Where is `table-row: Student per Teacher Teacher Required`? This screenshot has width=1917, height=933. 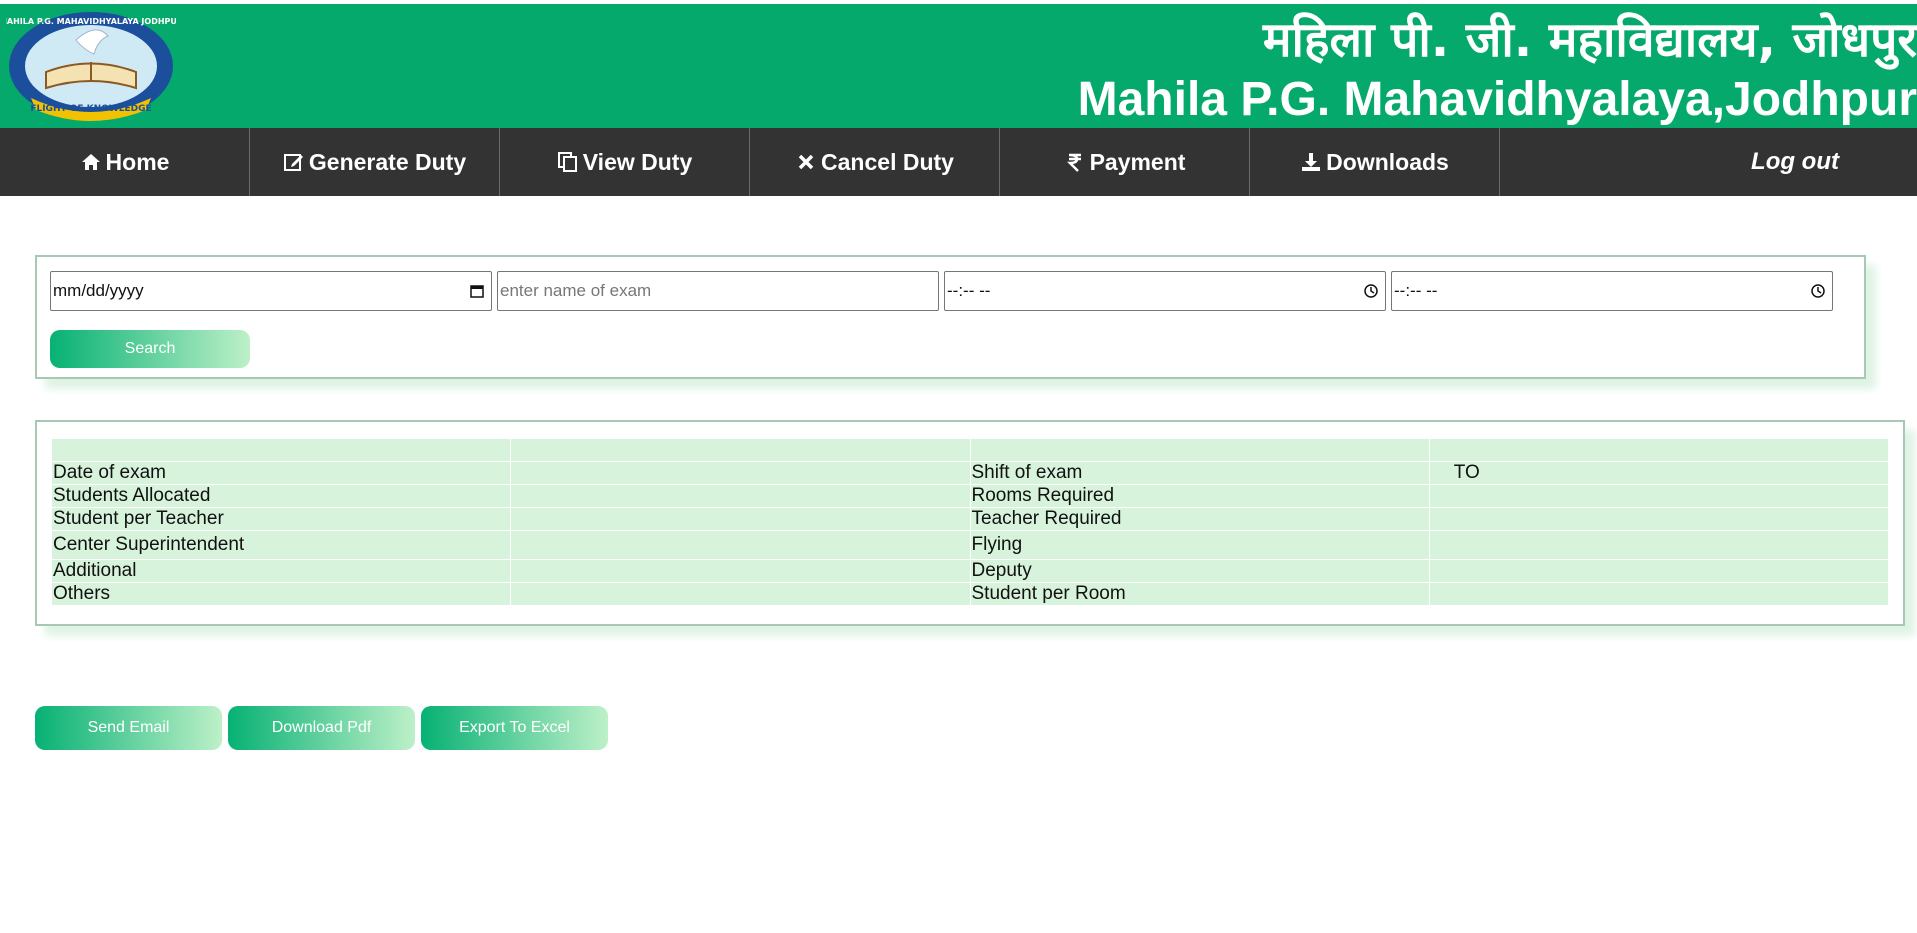 table-row: Student per Teacher Teacher Required is located at coordinates (970, 519).